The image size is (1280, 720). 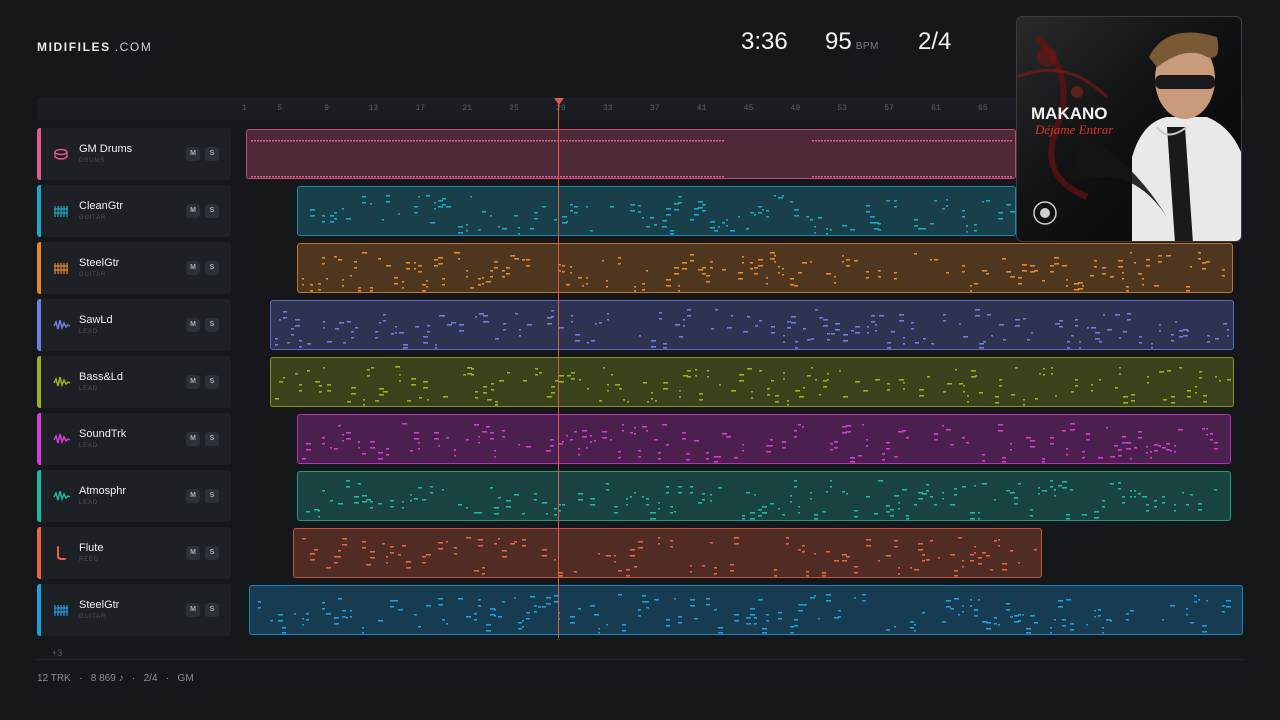 What do you see at coordinates (889, 108) in the screenshot?
I see `ruler-tick: 57` at bounding box center [889, 108].